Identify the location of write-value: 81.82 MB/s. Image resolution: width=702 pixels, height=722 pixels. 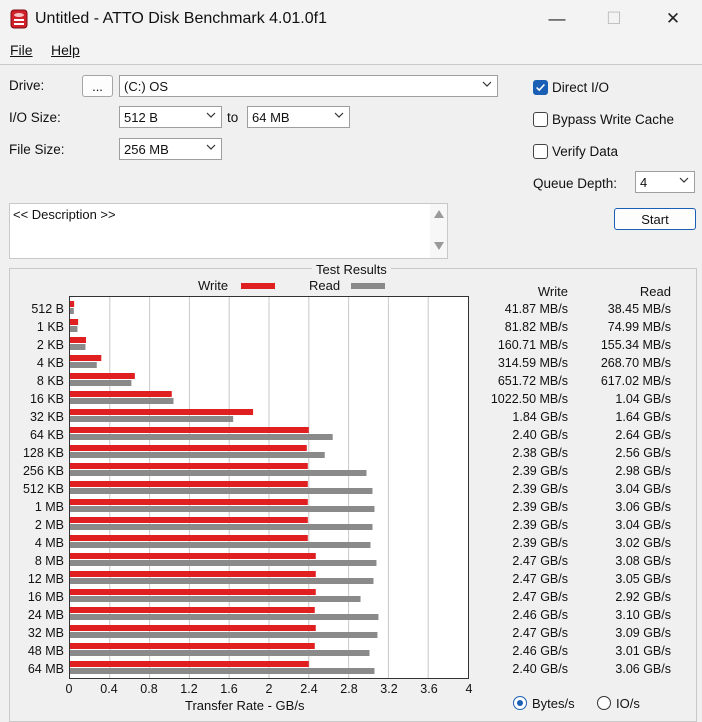
(536, 327).